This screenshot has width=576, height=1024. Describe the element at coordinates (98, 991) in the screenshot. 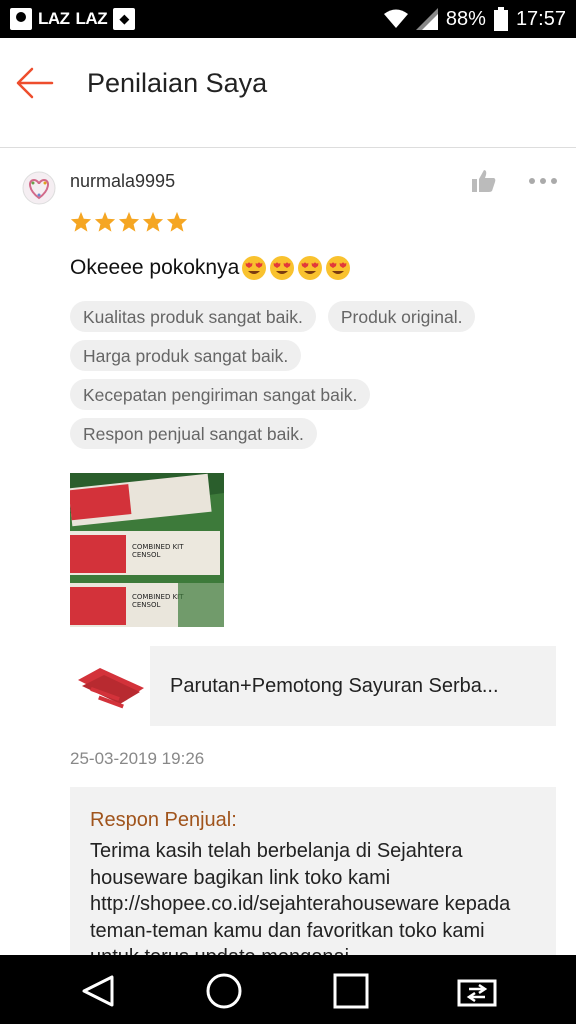

I see `back-icon` at that location.